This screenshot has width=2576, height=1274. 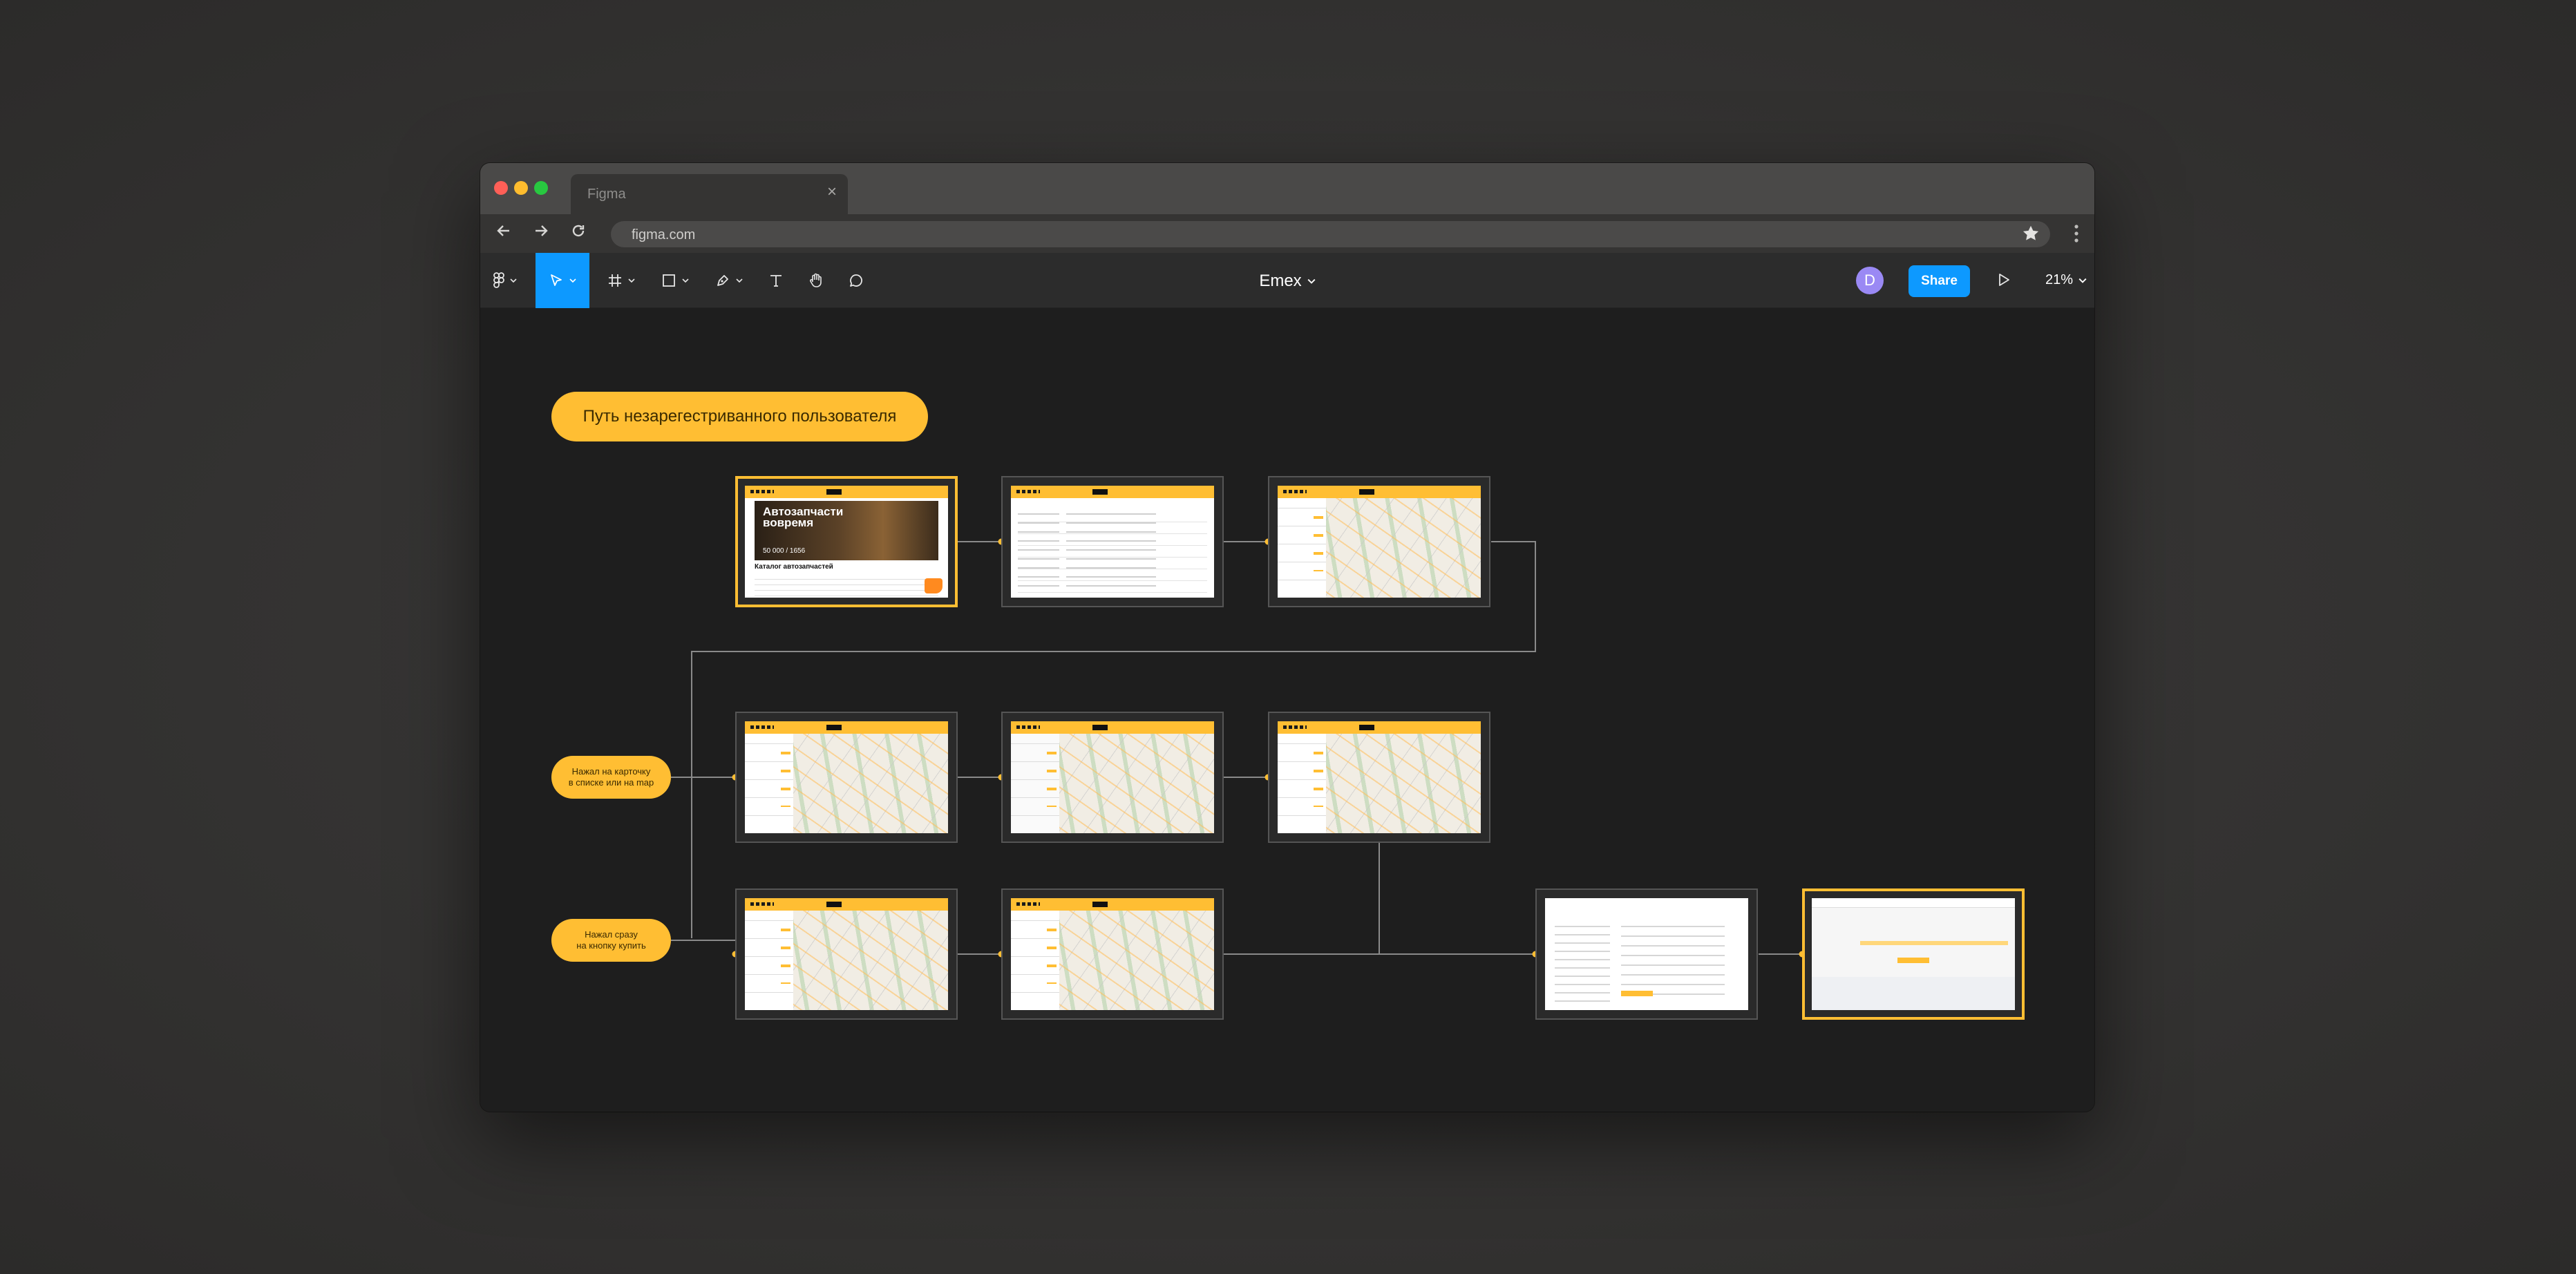 I want to click on play-icon, so click(x=2003, y=282).